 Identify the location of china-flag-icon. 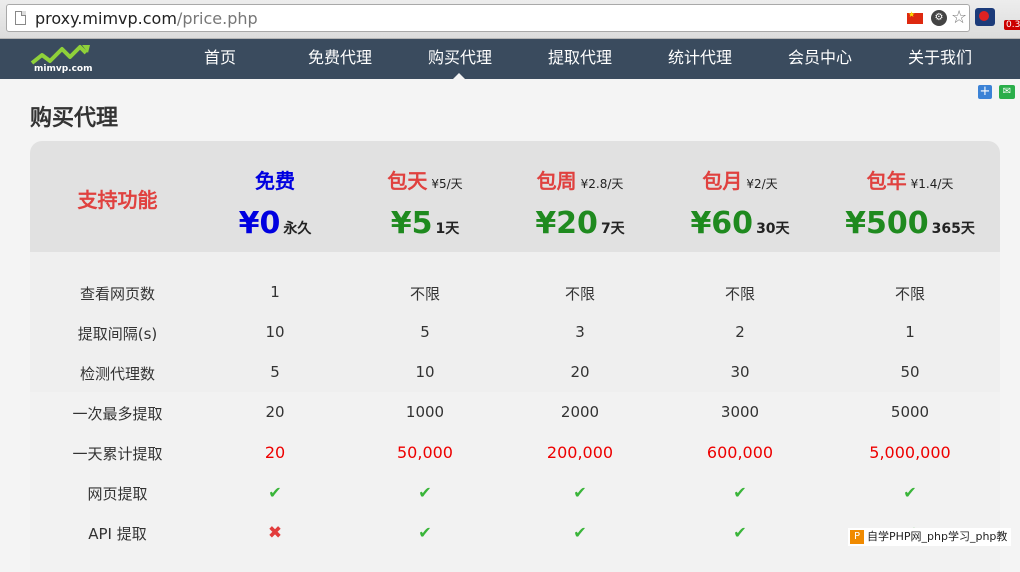
(915, 17).